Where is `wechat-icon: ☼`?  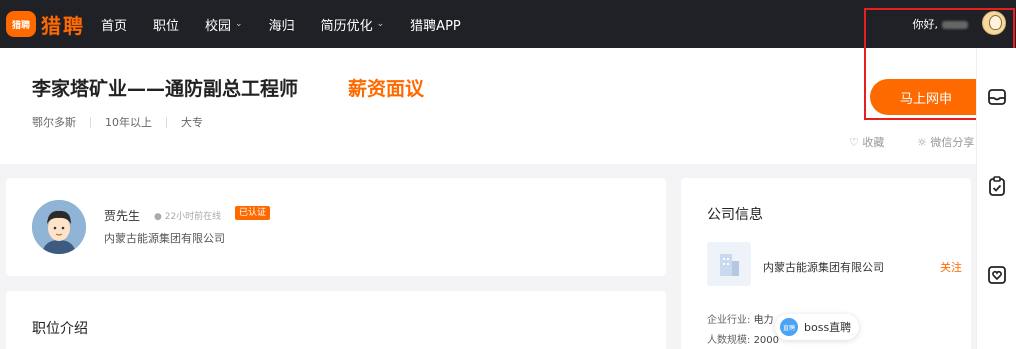
wechat-icon: ☼ is located at coordinates (922, 142).